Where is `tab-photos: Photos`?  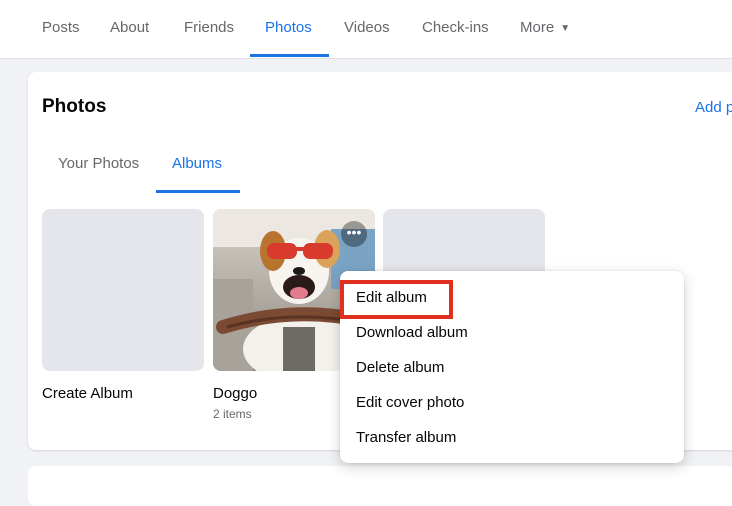
tab-photos: Photos is located at coordinates (288, 29).